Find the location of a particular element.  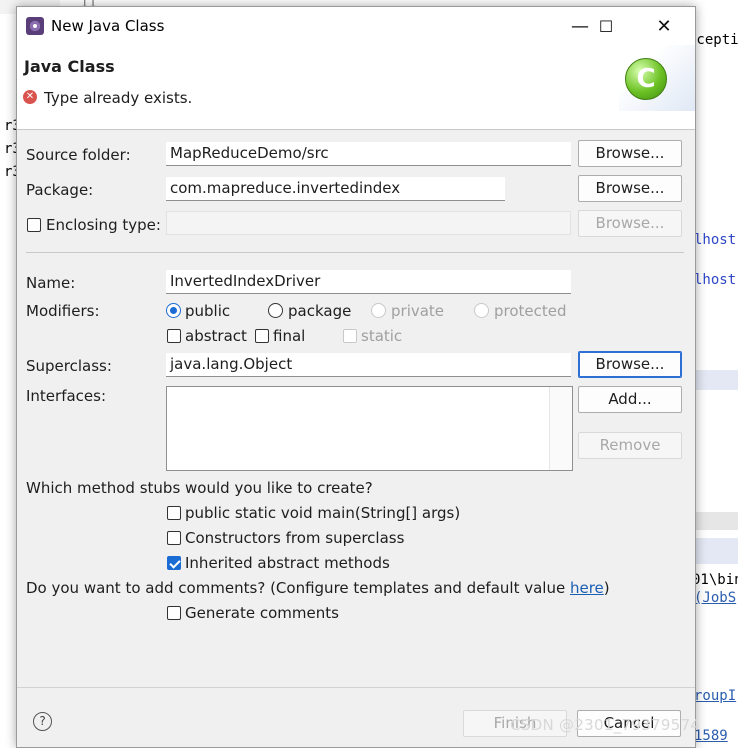

public-radio-label: public is located at coordinates (208, 311).